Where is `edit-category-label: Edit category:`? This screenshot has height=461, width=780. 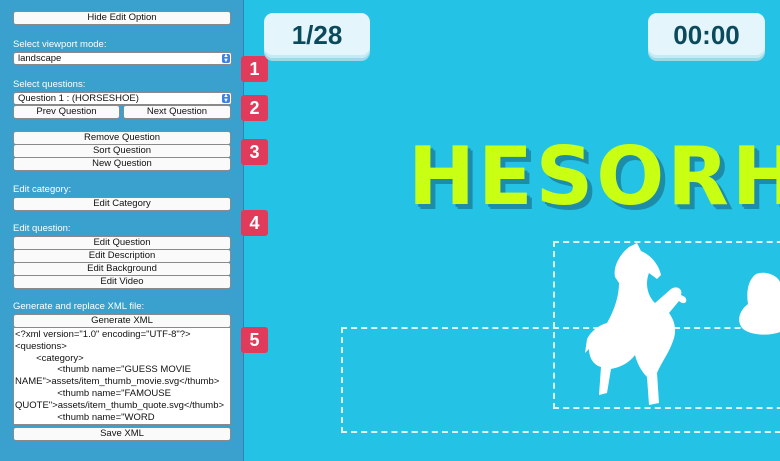
edit-category-label: Edit category: is located at coordinates (42, 189).